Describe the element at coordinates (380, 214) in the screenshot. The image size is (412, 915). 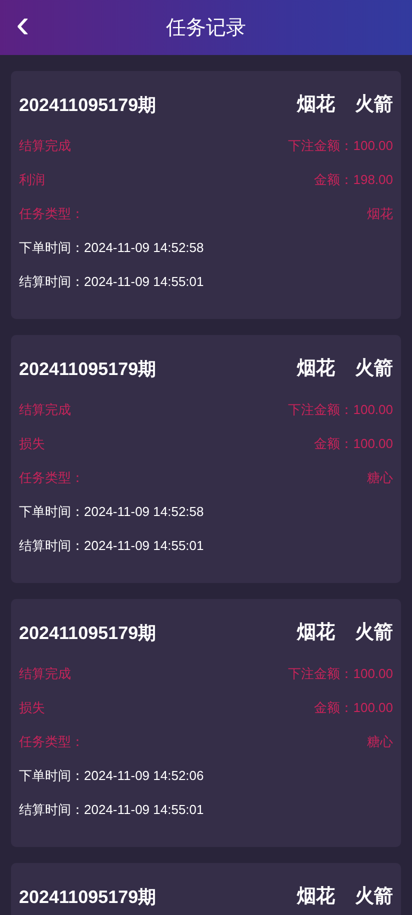
I see `record-value: 烟花` at that location.